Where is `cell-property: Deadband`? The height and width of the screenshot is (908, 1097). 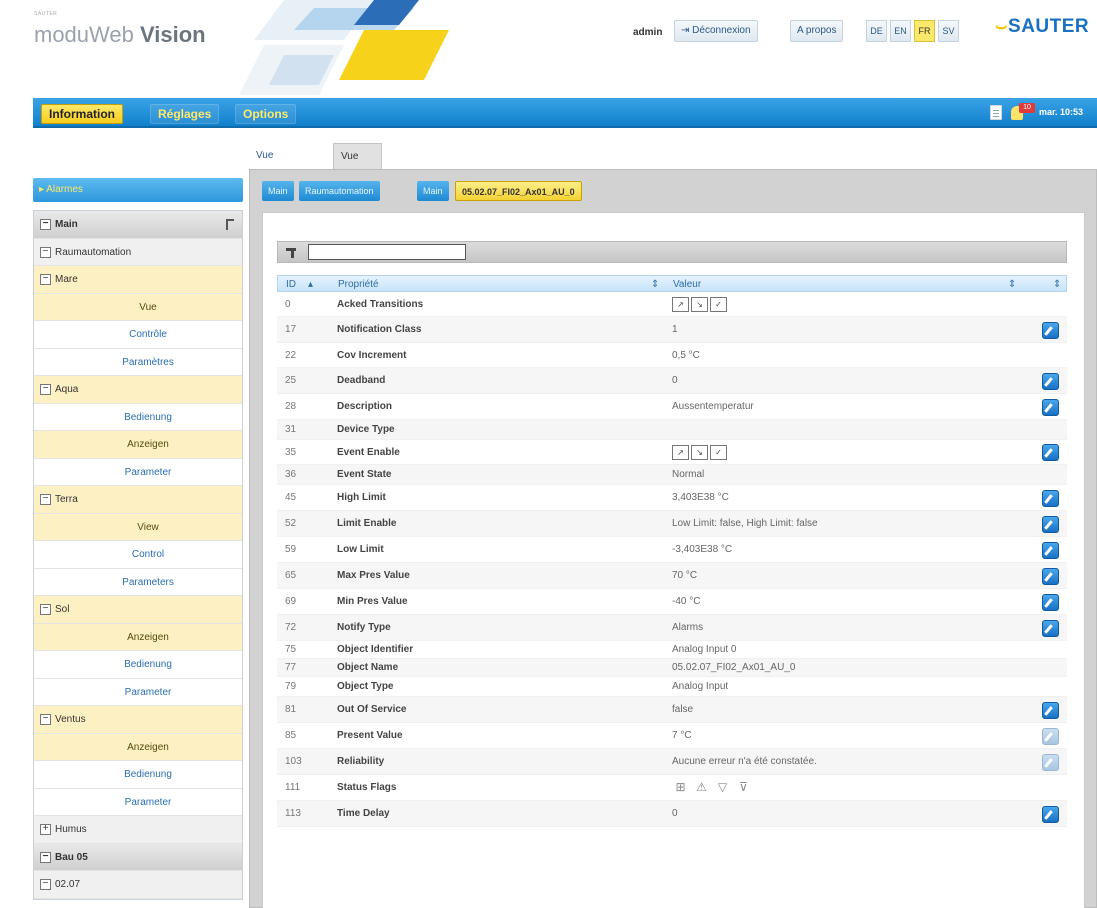
cell-property: Deadband is located at coordinates (361, 380).